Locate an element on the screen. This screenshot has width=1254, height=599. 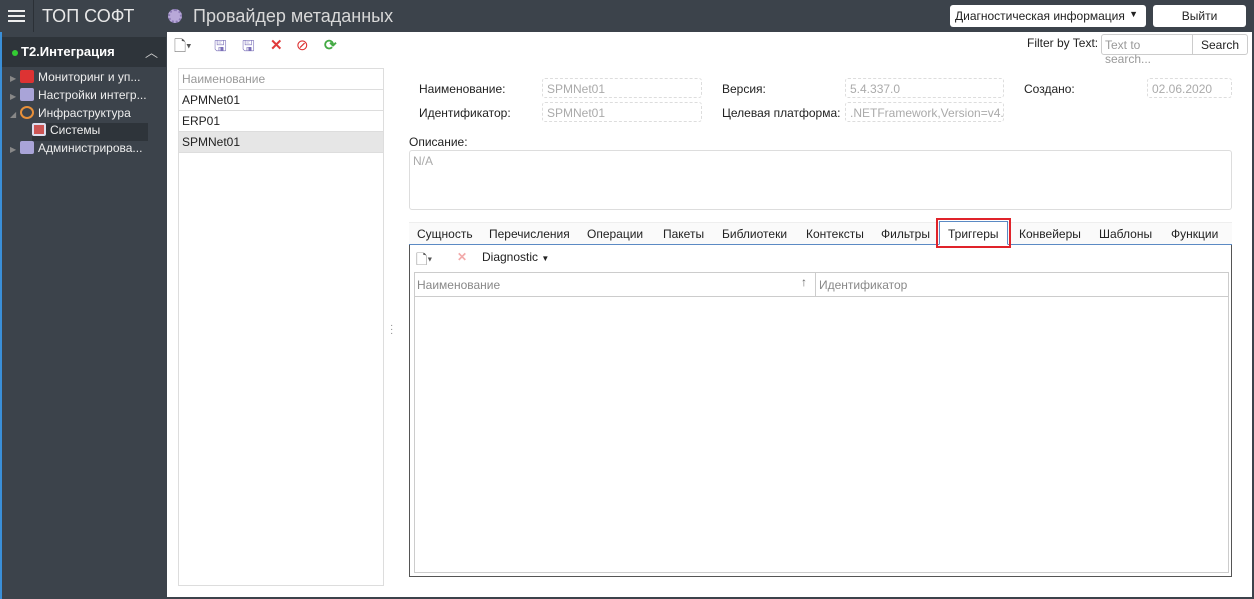
id-label: Идентификатор: is located at coordinates (465, 113).